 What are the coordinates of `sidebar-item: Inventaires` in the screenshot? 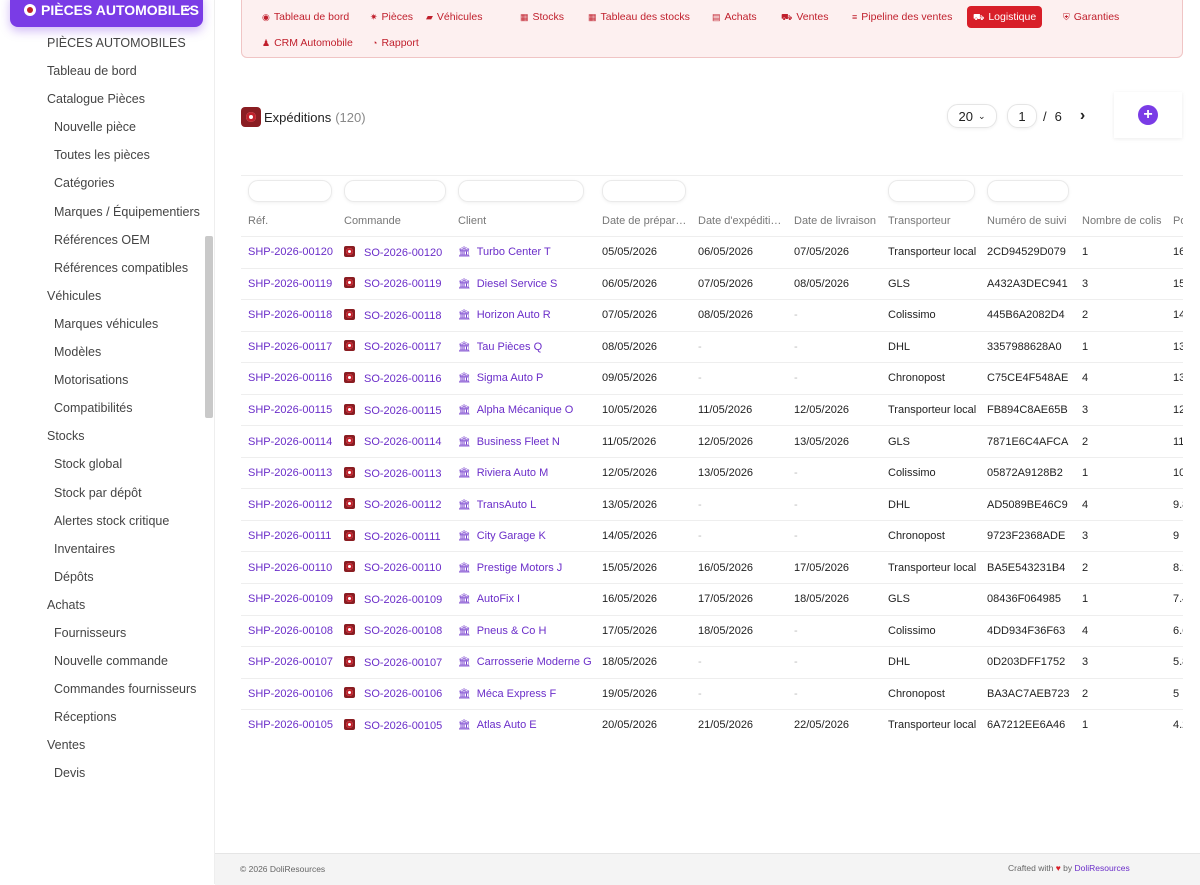 It's located at (102, 549).